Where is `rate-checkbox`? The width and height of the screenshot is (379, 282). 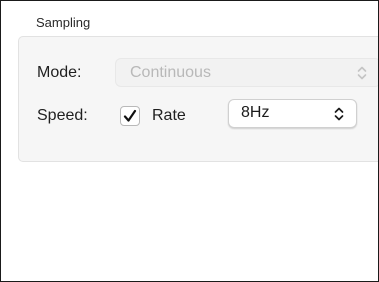 rate-checkbox is located at coordinates (130, 116).